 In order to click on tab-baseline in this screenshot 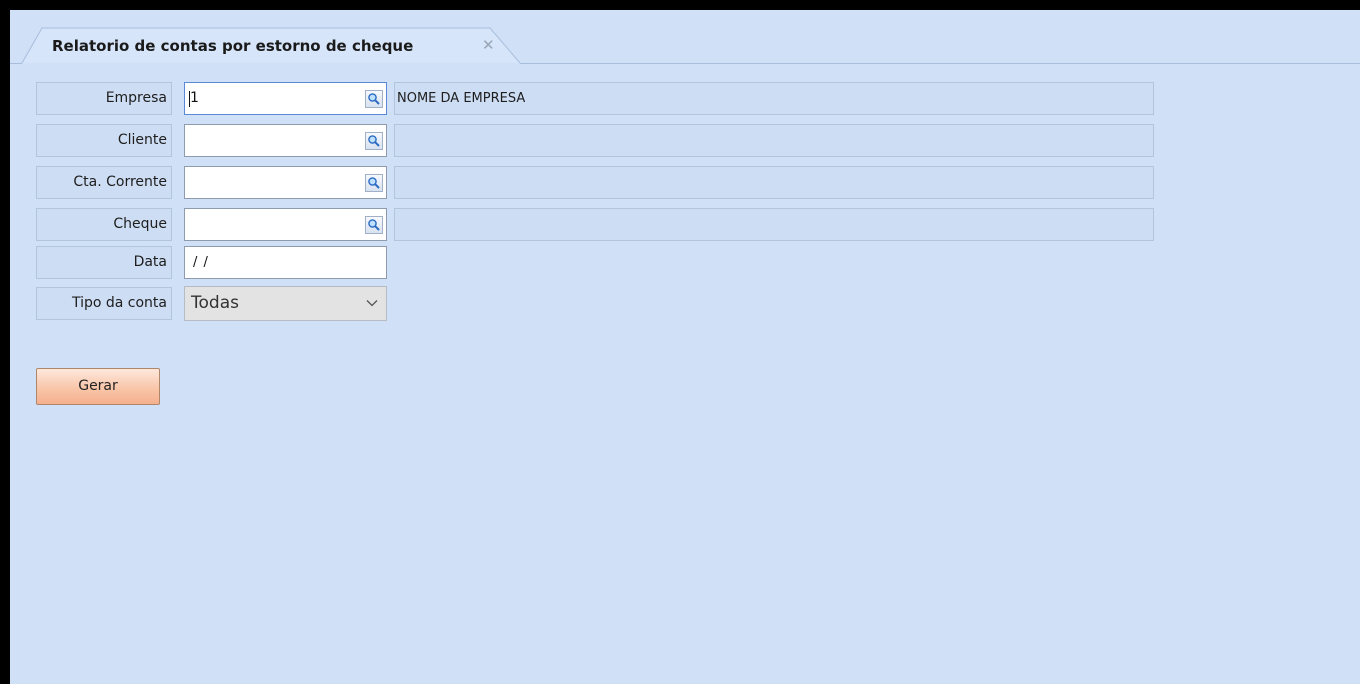, I will do `click(940, 63)`.